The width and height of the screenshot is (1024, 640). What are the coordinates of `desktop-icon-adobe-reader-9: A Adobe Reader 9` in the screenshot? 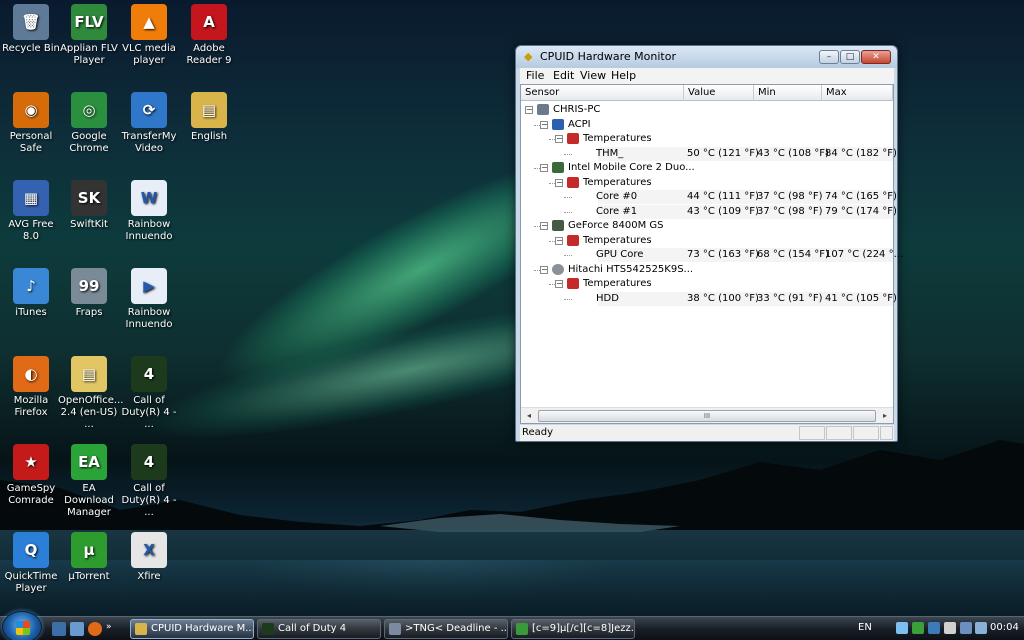 It's located at (209, 35).